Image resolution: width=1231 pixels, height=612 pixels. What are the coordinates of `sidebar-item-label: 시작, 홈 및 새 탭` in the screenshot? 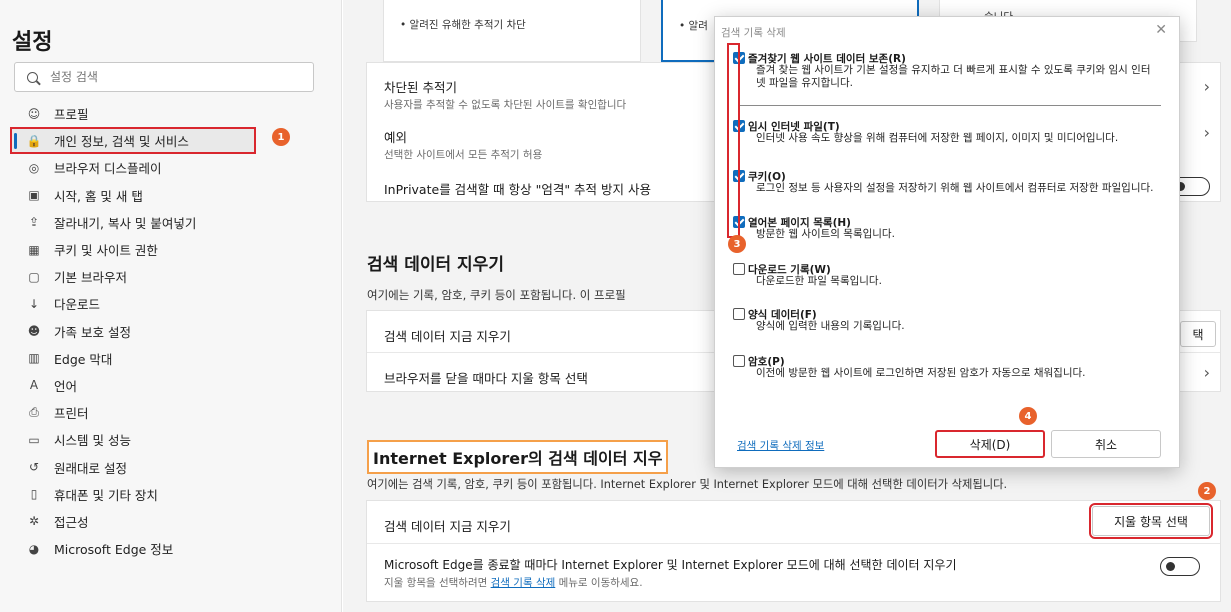 It's located at (98, 196).